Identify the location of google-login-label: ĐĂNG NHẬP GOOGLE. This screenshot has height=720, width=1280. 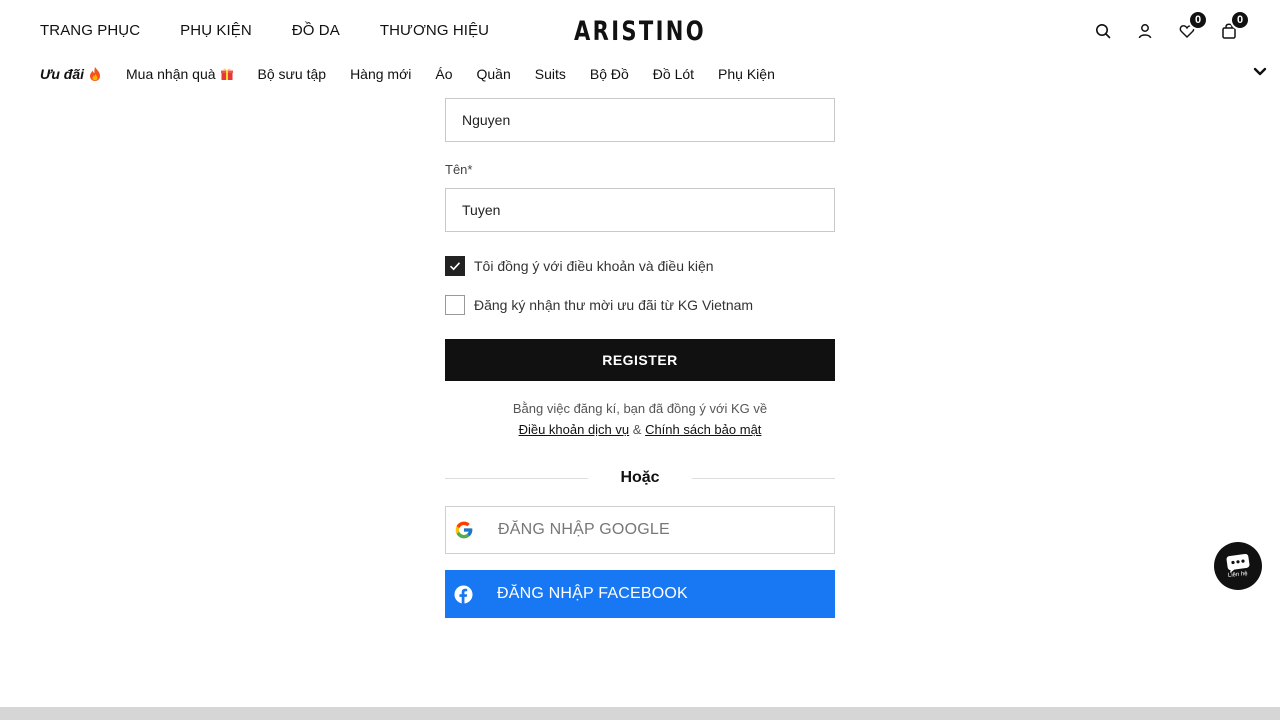
(584, 529).